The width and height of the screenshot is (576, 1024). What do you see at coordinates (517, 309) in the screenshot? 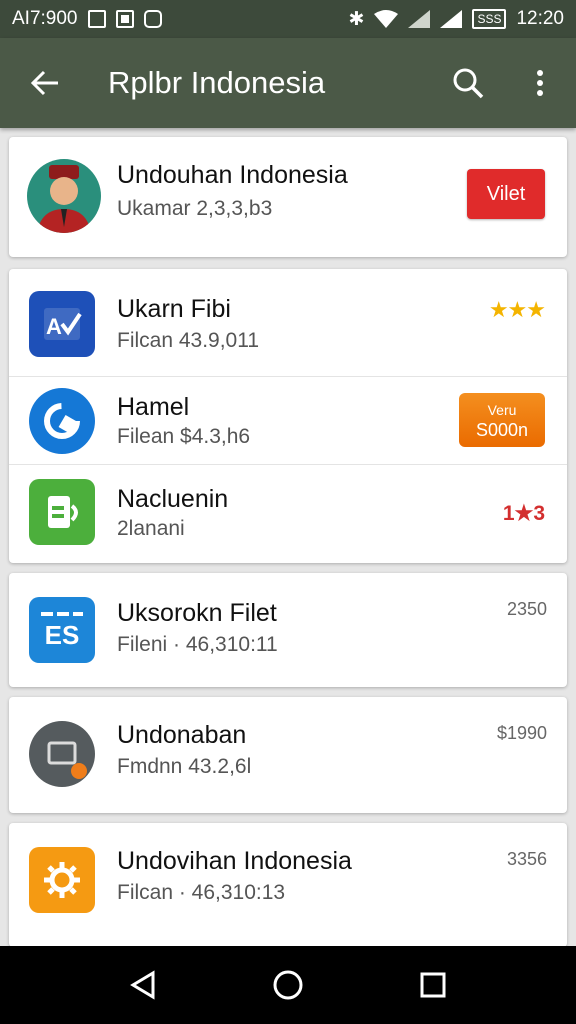
I see `rating-stars: ★★★` at bounding box center [517, 309].